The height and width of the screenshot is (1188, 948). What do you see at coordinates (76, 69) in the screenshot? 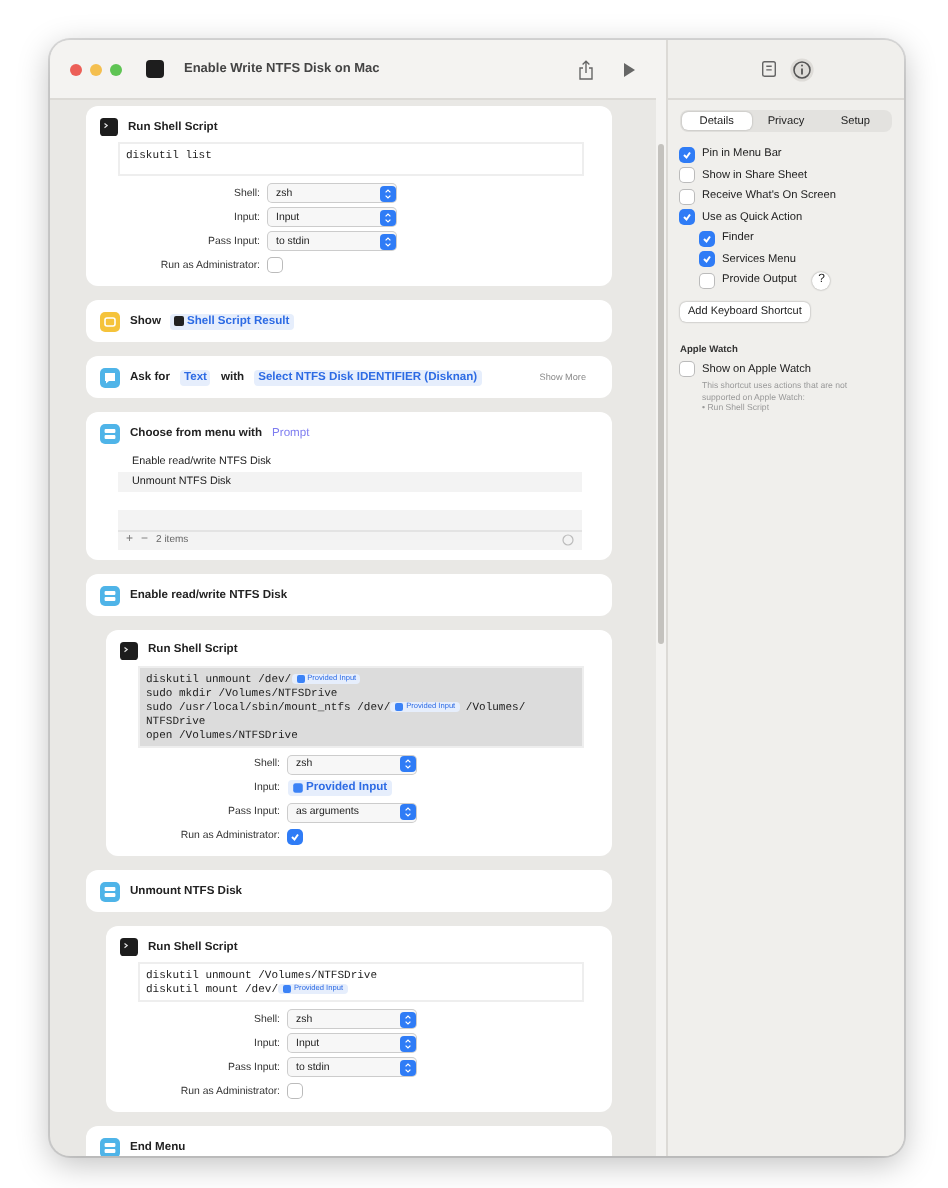
I see `close-button` at bounding box center [76, 69].